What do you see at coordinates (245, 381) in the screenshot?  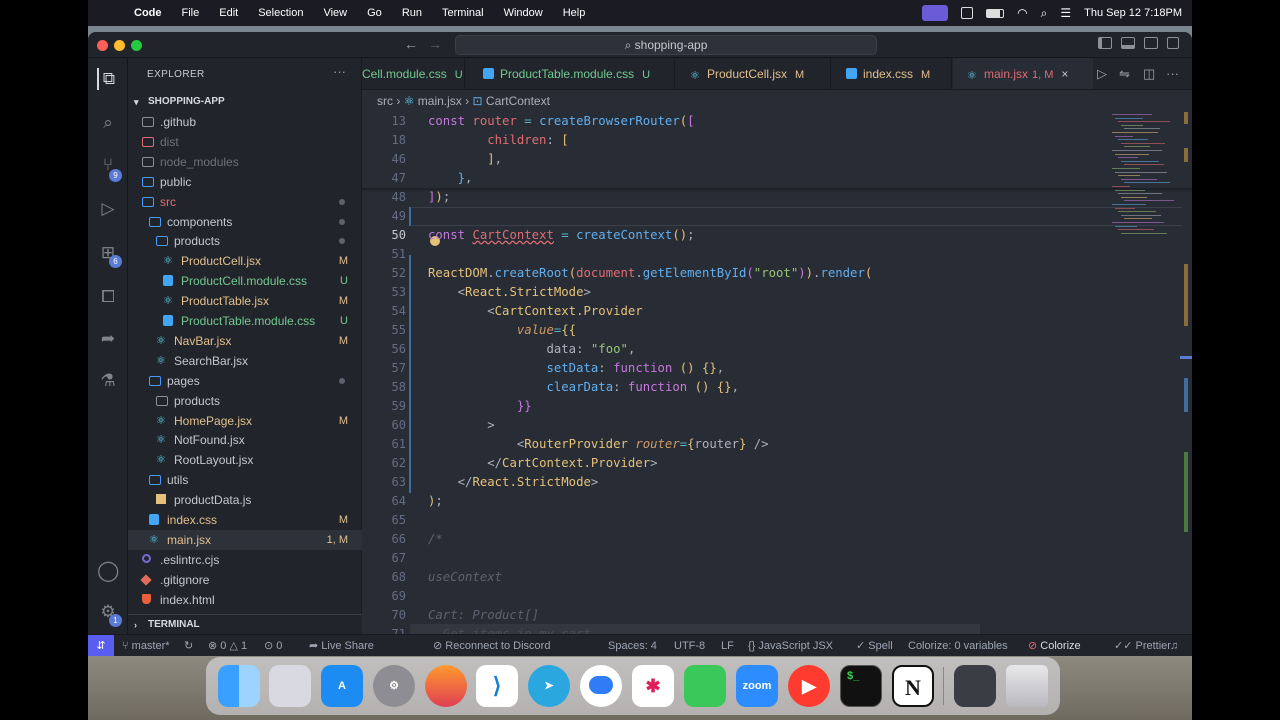 I see `tree-item: pages` at bounding box center [245, 381].